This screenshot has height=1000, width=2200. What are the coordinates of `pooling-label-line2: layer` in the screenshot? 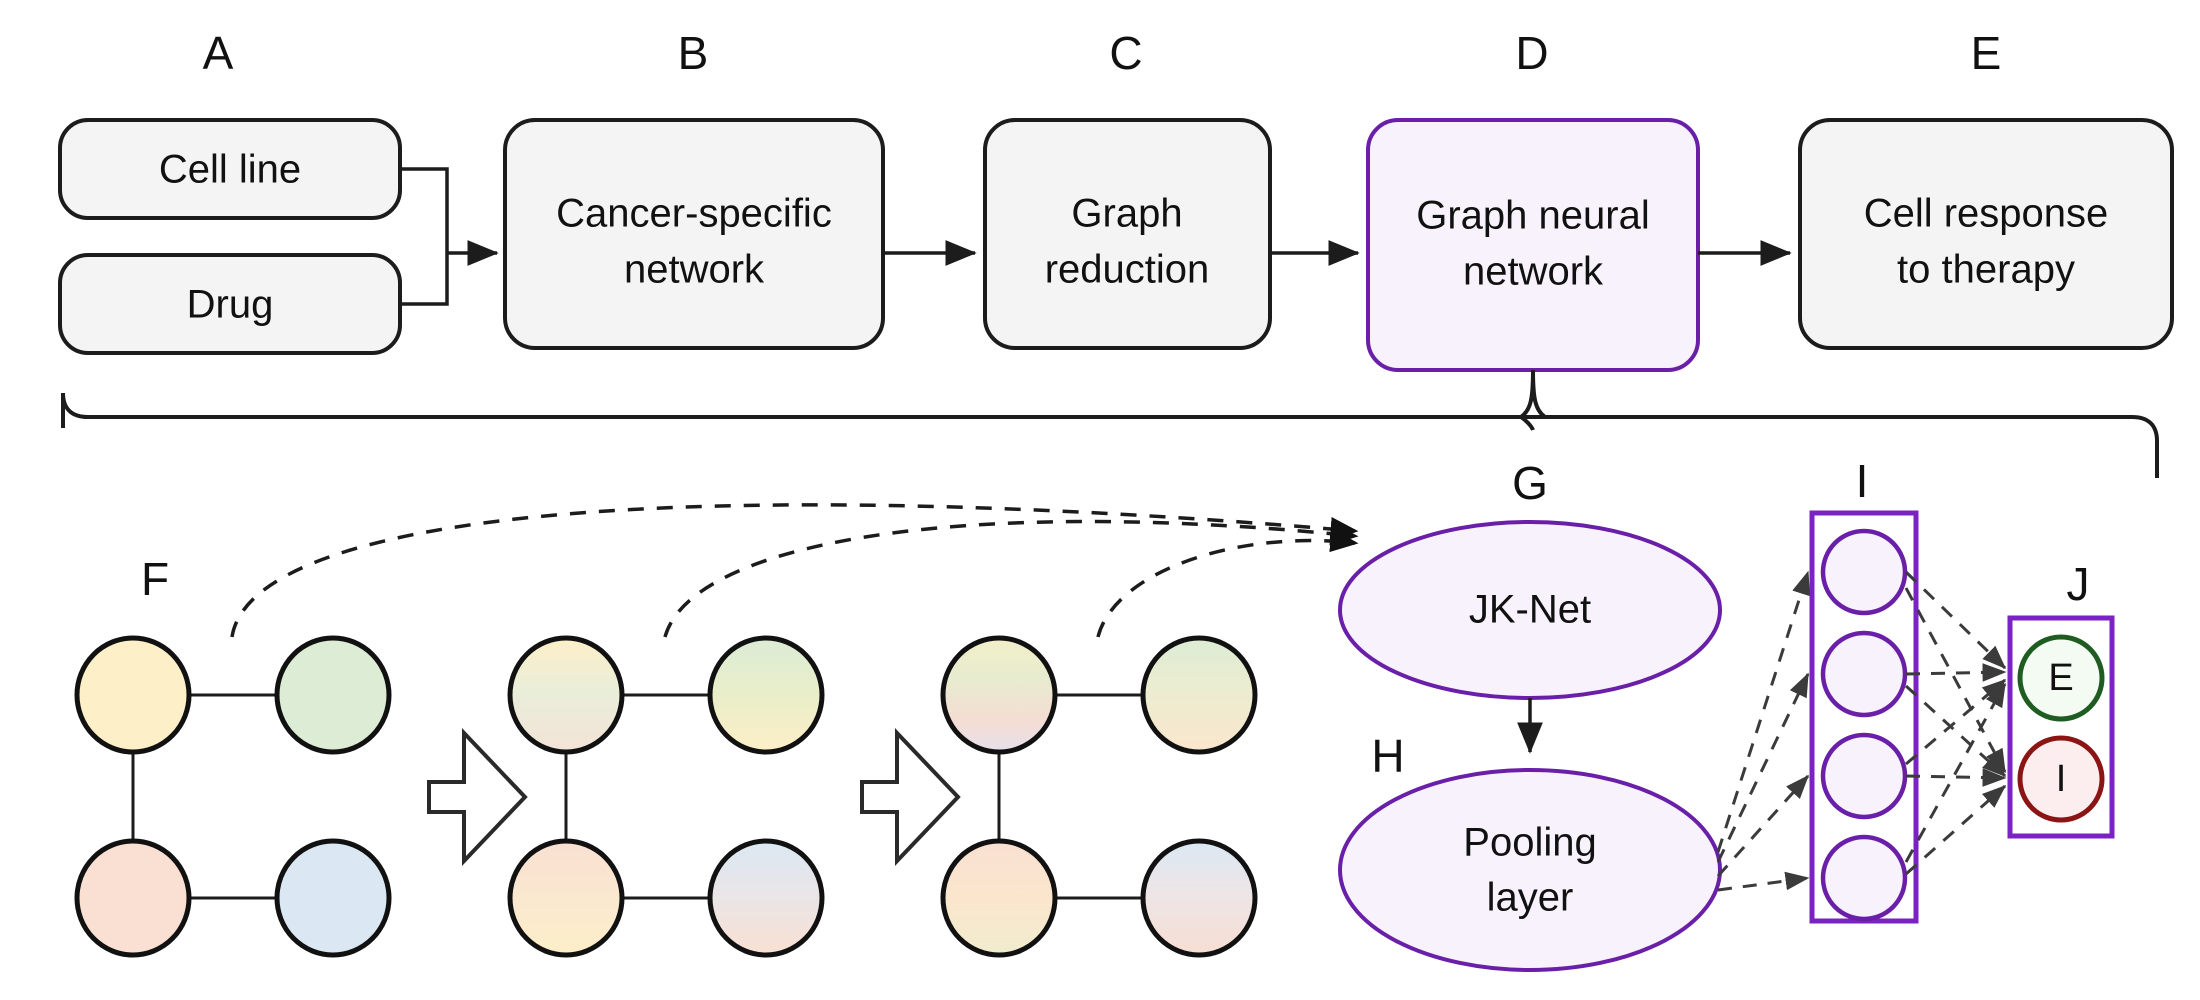 It's located at (1530, 898).